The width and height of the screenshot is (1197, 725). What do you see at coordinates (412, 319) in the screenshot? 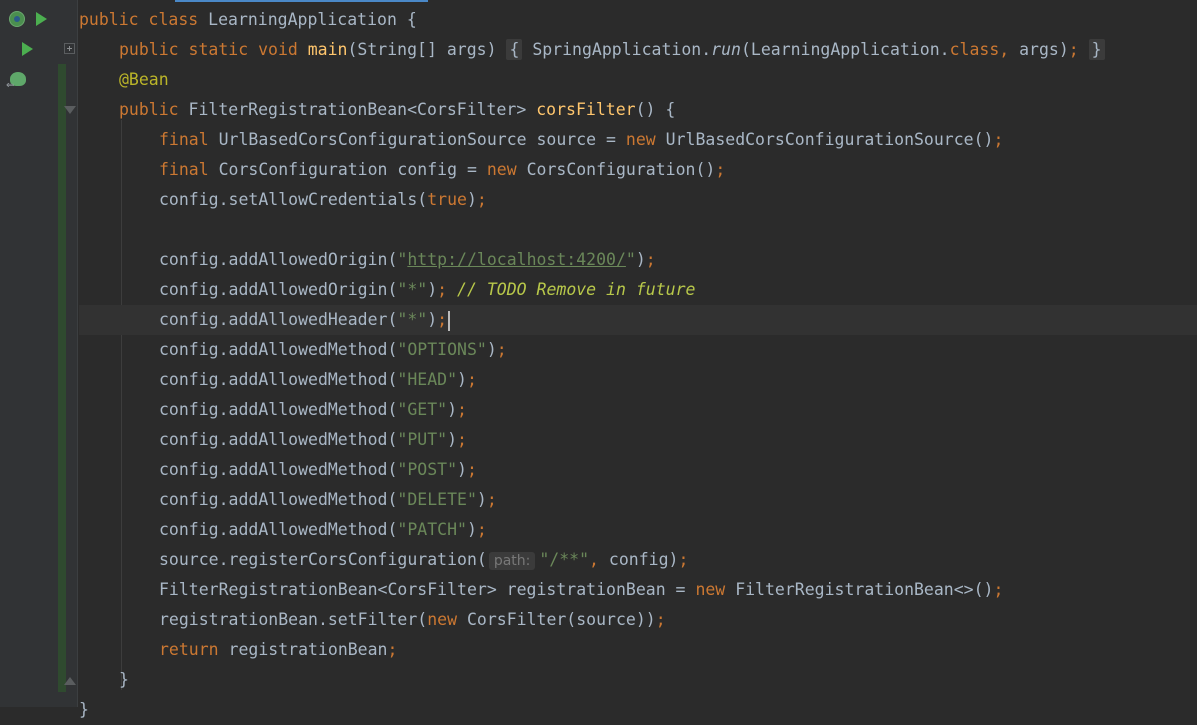
I see `code-token: "*"` at bounding box center [412, 319].